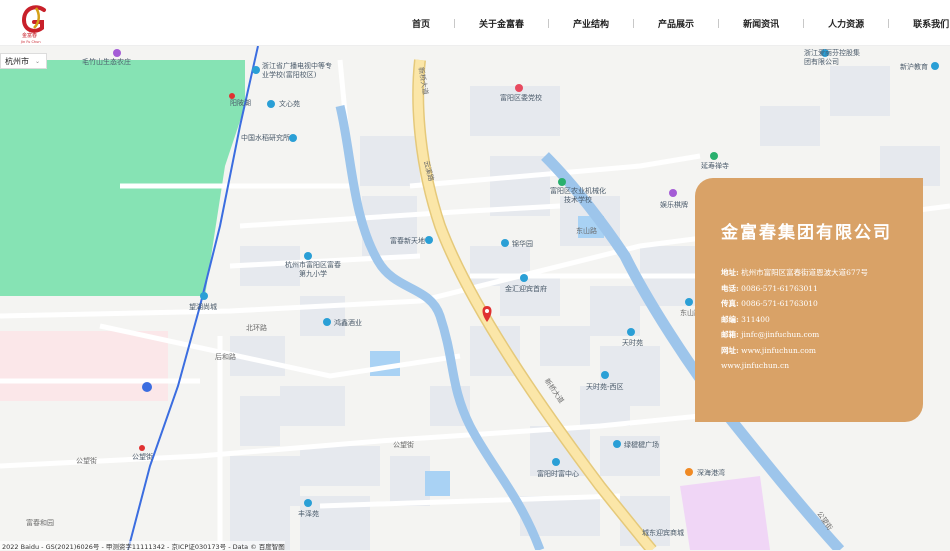  Describe the element at coordinates (30, 42) in the screenshot. I see `logo-subtext: Jin Fu Chun` at that location.